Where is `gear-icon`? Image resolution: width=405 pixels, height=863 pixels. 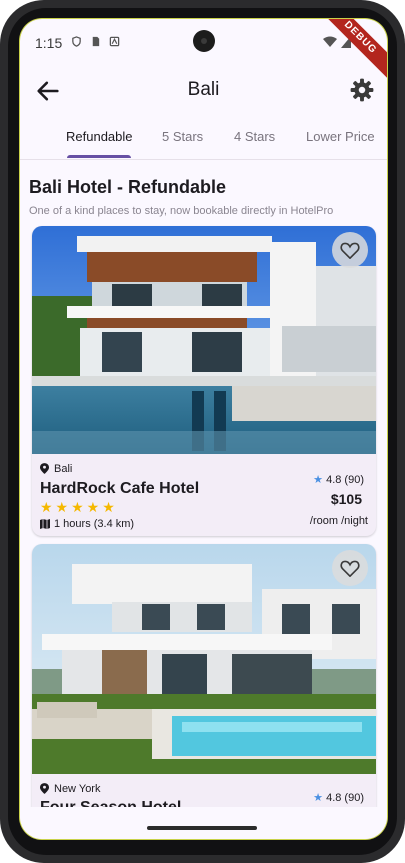
gear-icon is located at coordinates (362, 90).